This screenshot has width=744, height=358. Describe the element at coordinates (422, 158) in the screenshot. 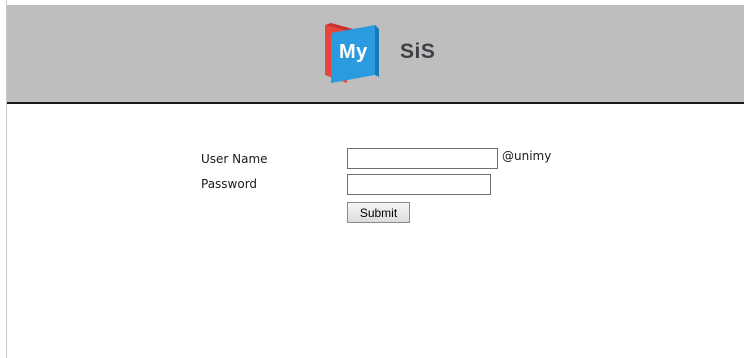

I see `username-input` at that location.